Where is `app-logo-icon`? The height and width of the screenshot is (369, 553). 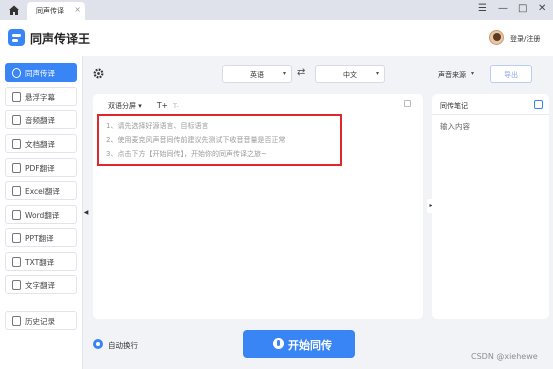 app-logo-icon is located at coordinates (16, 37).